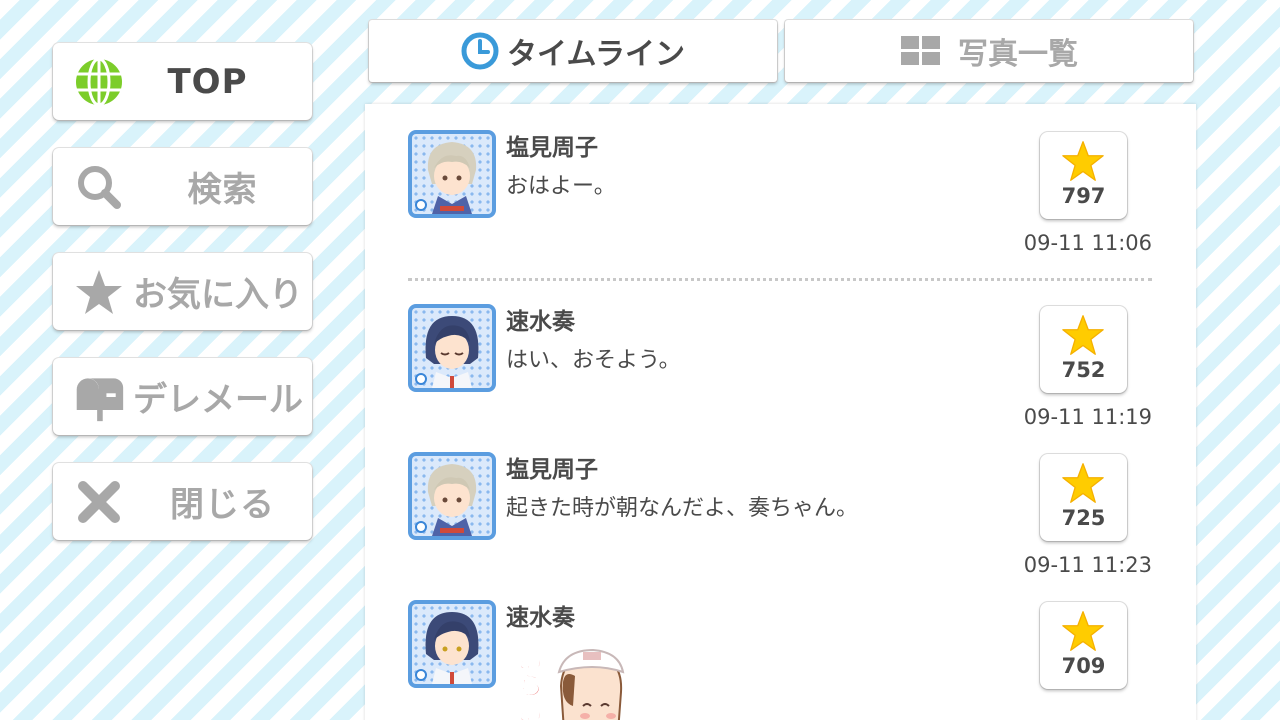  I want to click on like-button: 797, so click(1083, 175).